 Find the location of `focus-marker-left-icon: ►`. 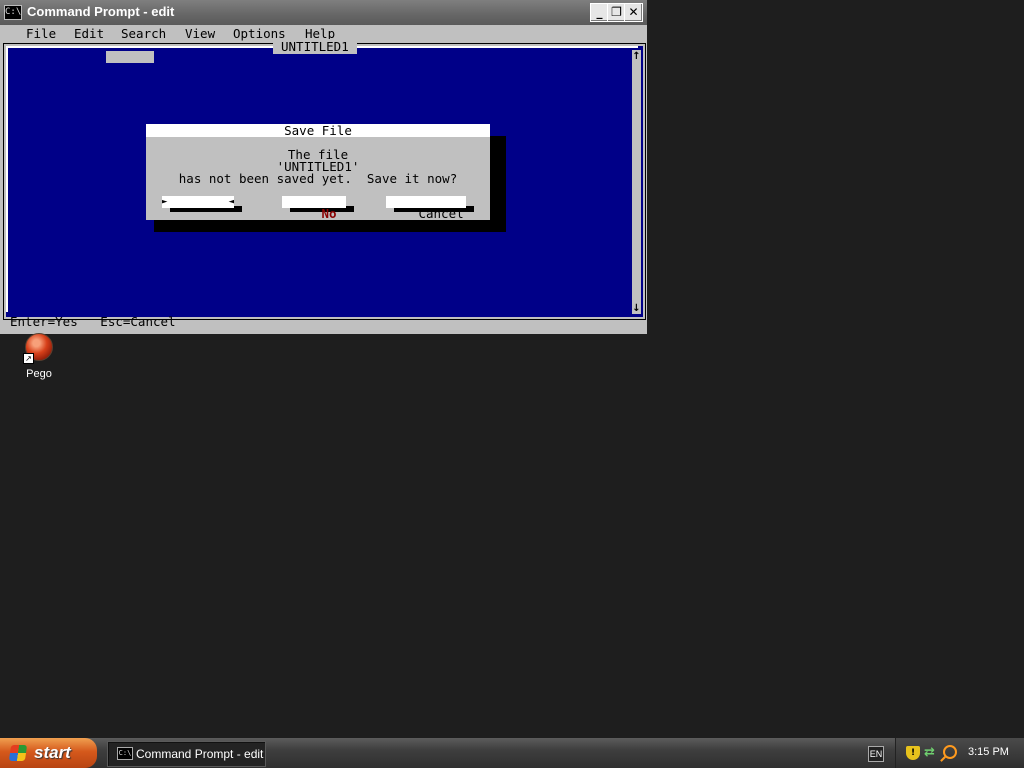

focus-marker-left-icon: ► is located at coordinates (165, 202).